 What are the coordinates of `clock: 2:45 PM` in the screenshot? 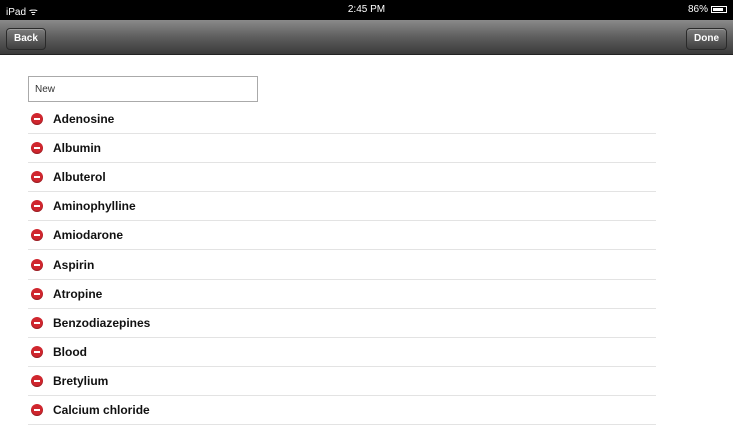 It's located at (366, 9).